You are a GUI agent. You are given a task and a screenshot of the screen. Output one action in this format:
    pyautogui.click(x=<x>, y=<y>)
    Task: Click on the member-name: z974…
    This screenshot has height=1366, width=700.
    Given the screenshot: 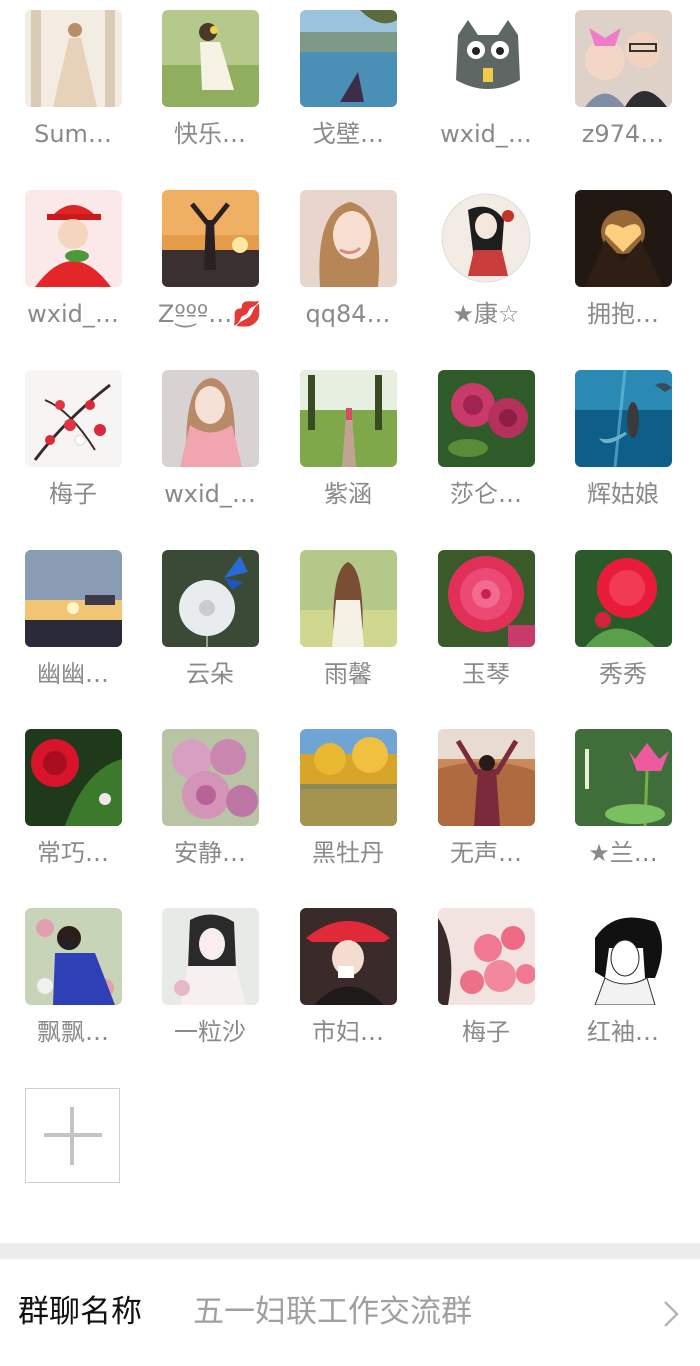 What is the action you would take?
    pyautogui.click(x=623, y=134)
    